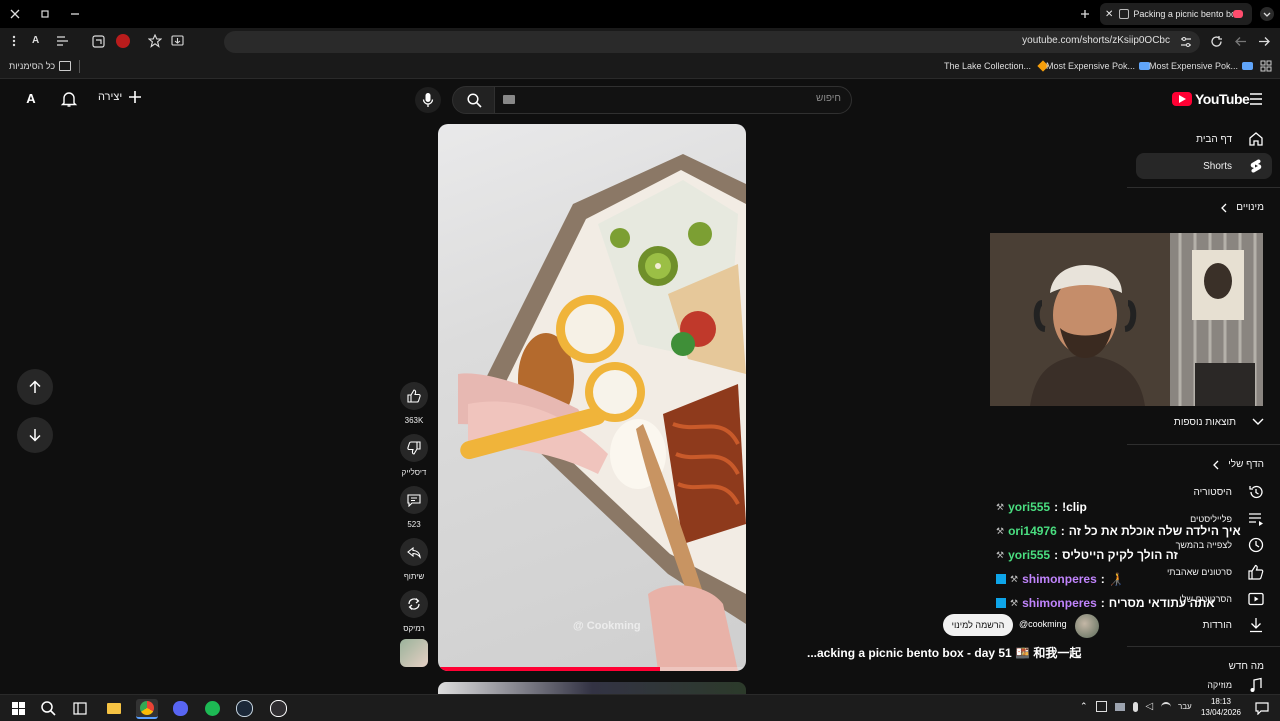 The image size is (1280, 721). I want to click on tray-app-icon, so click(1101, 706).